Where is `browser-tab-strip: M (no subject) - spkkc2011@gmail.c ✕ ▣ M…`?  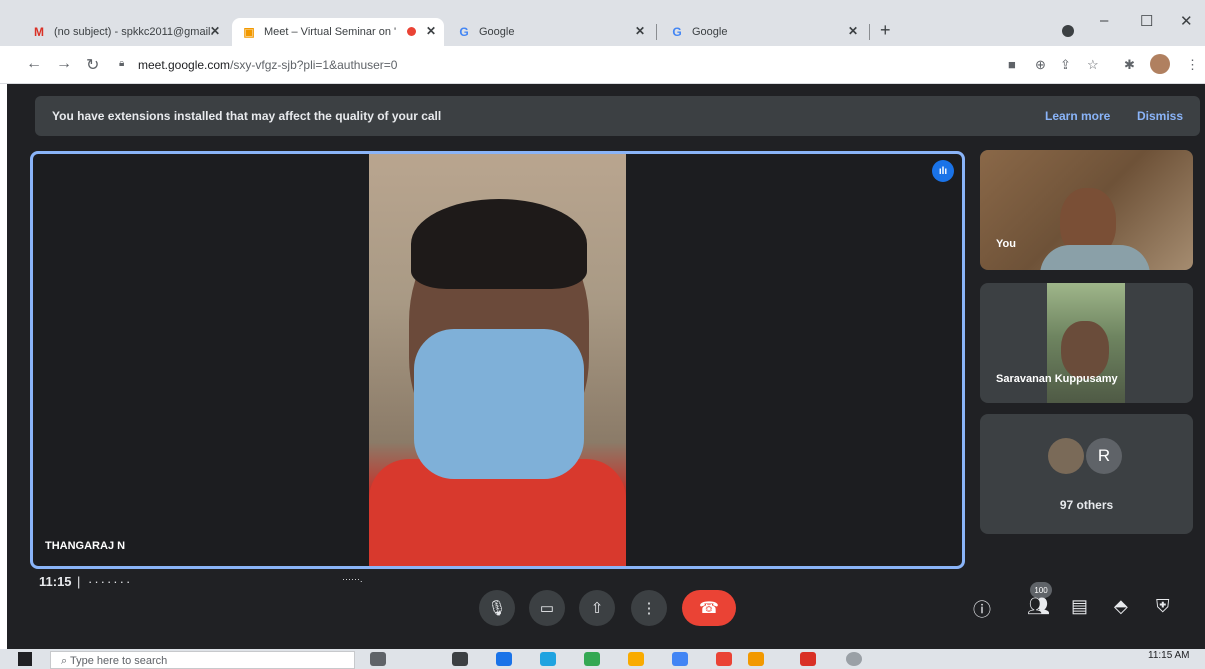
browser-tab-strip: M (no subject) - spkkc2011@gmail.c ✕ ▣ M… is located at coordinates (602, 23).